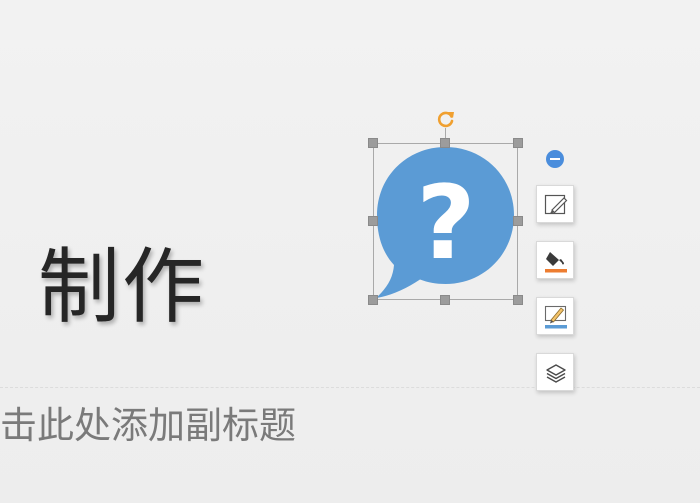 The image size is (700, 503). Describe the element at coordinates (350, 387) in the screenshot. I see `subtitle-placeholder-border` at that location.